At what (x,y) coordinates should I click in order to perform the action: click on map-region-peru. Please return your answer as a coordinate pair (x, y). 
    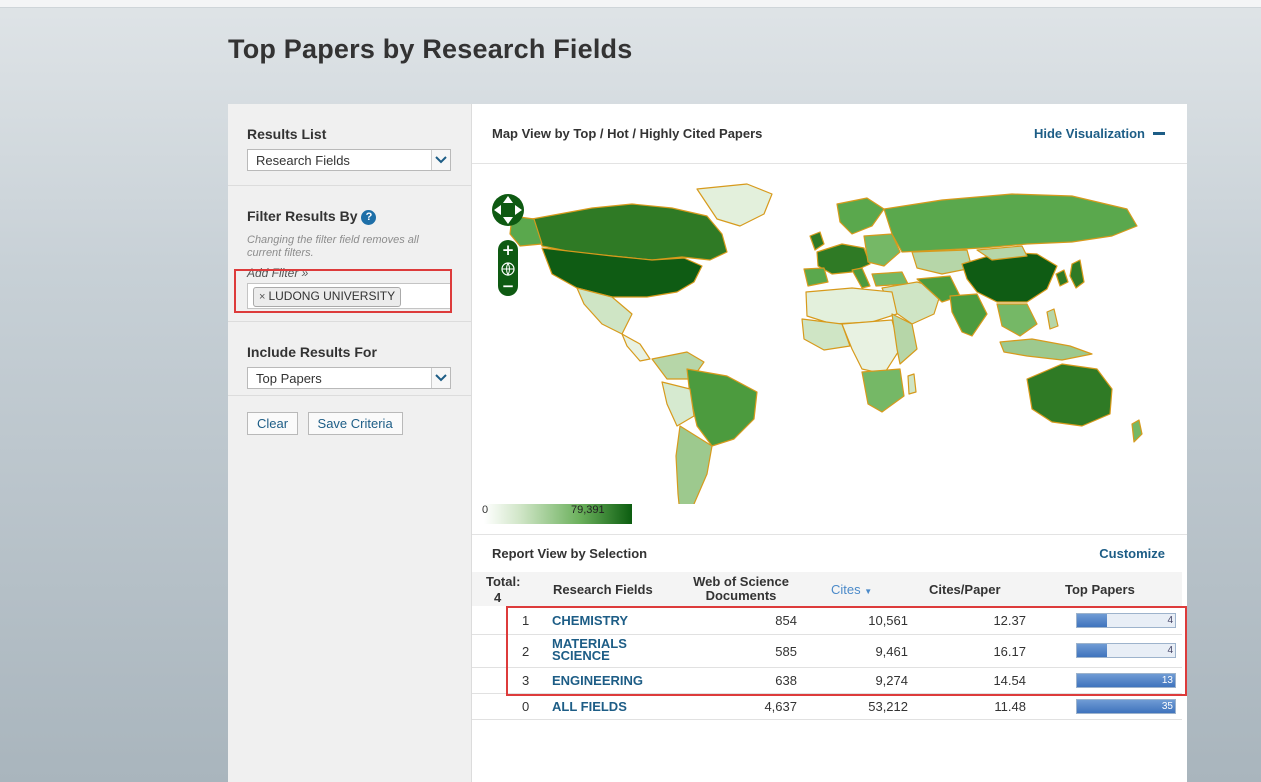
    Looking at the image, I should click on (678, 404).